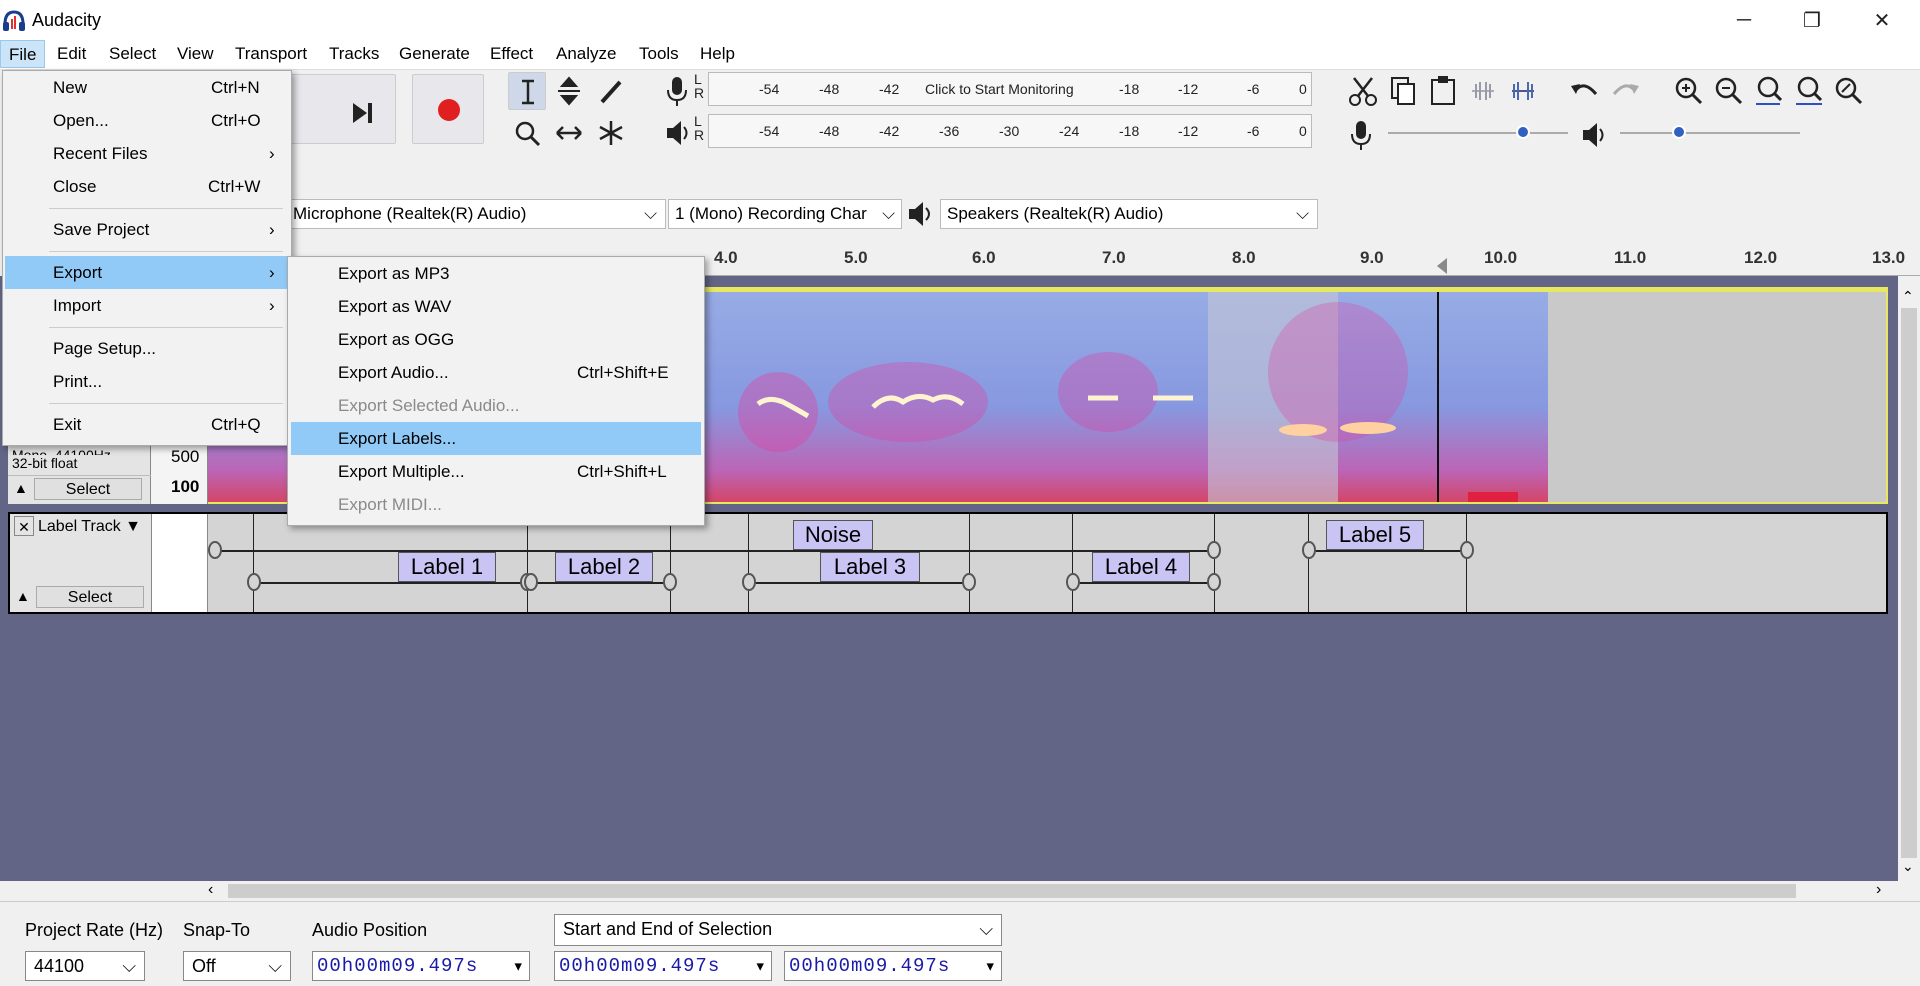  Describe the element at coordinates (132, 54) in the screenshot. I see `menu-select: Select` at that location.